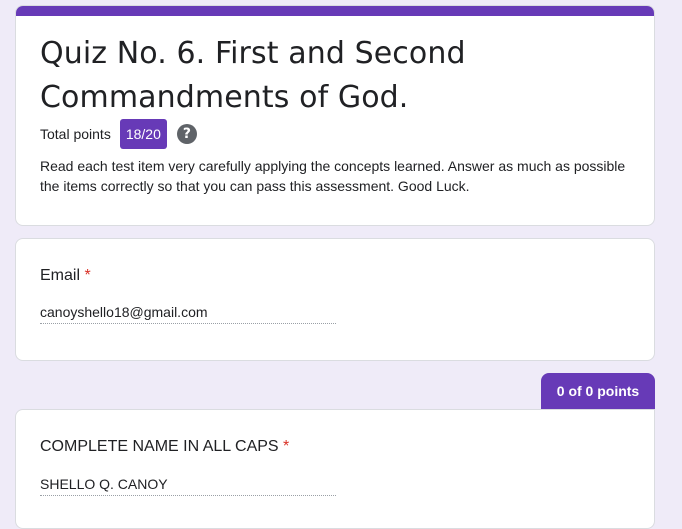 The image size is (682, 529). I want to click on name-label-text: COMPLETE NAME IN ALL CAPS, so click(159, 446).